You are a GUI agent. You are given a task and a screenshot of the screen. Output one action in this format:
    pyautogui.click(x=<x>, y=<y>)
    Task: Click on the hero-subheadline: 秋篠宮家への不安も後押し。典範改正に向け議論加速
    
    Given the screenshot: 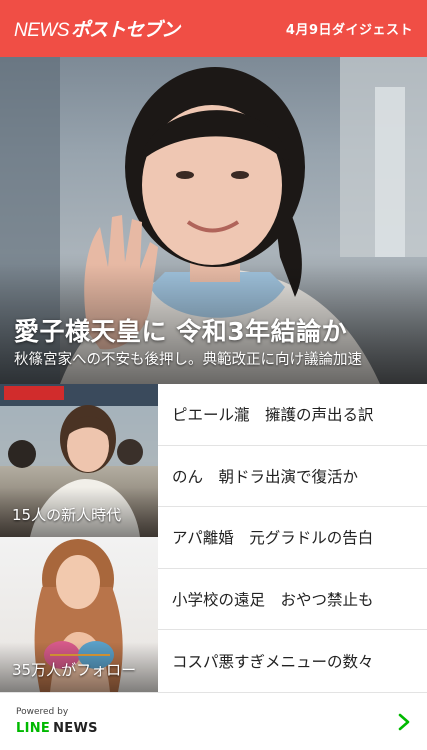 What is the action you would take?
    pyautogui.click(x=188, y=360)
    